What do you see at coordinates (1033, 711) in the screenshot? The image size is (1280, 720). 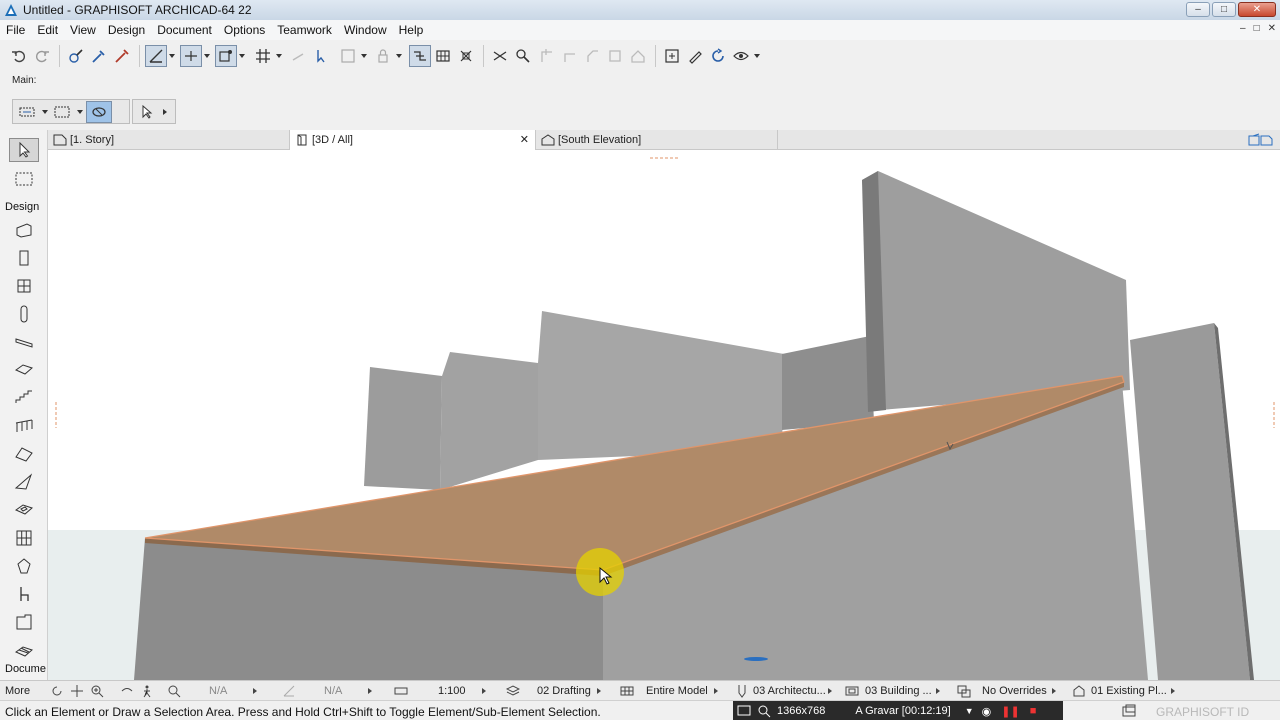 I see `stop-record-icon: ■` at bounding box center [1033, 711].